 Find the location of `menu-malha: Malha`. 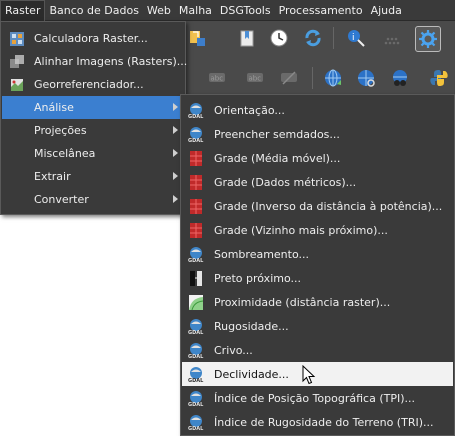

menu-malha: Malha is located at coordinates (195, 10).